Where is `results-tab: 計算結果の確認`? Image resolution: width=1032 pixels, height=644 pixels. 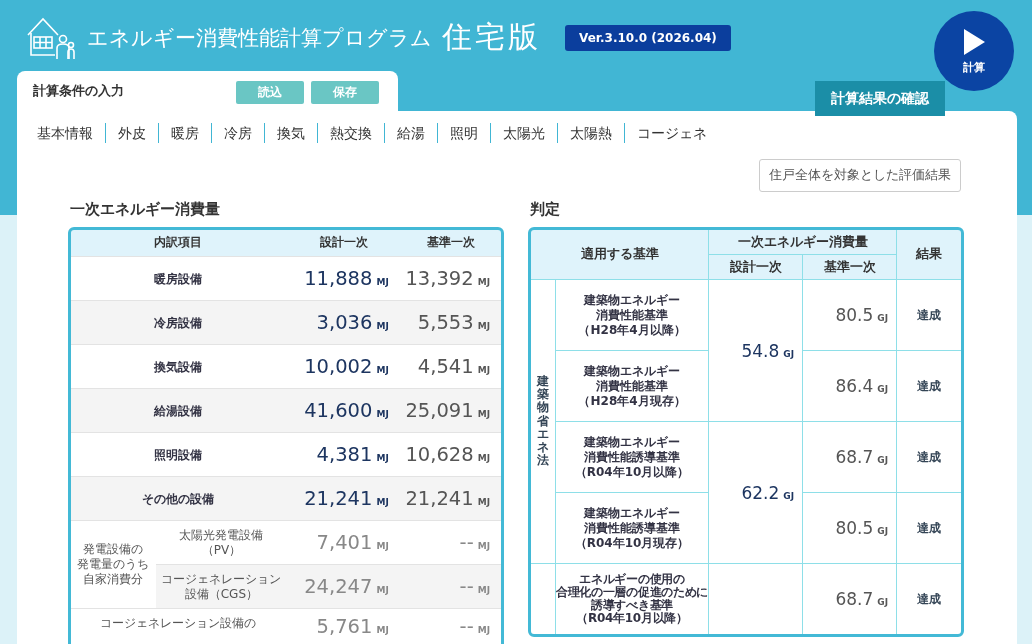
results-tab: 計算結果の確認 is located at coordinates (880, 98).